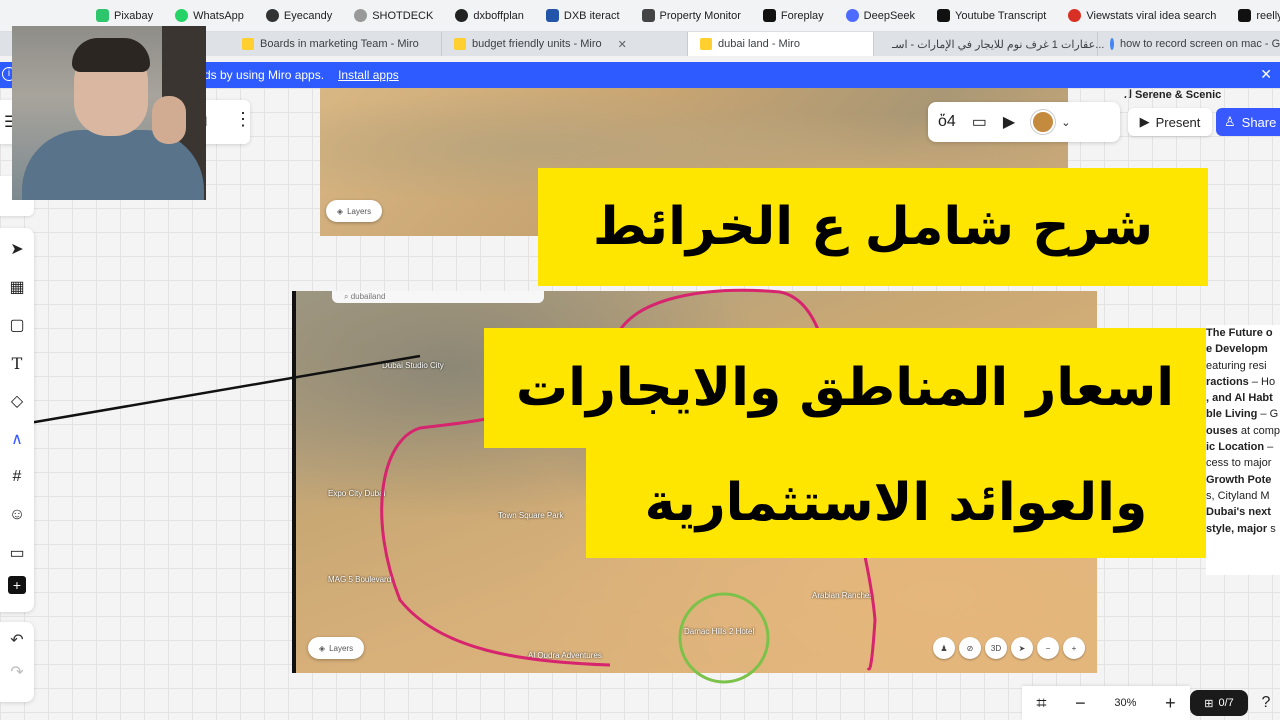 The width and height of the screenshot is (1280, 720). I want to click on shapes-icon: ◇, so click(17, 401).